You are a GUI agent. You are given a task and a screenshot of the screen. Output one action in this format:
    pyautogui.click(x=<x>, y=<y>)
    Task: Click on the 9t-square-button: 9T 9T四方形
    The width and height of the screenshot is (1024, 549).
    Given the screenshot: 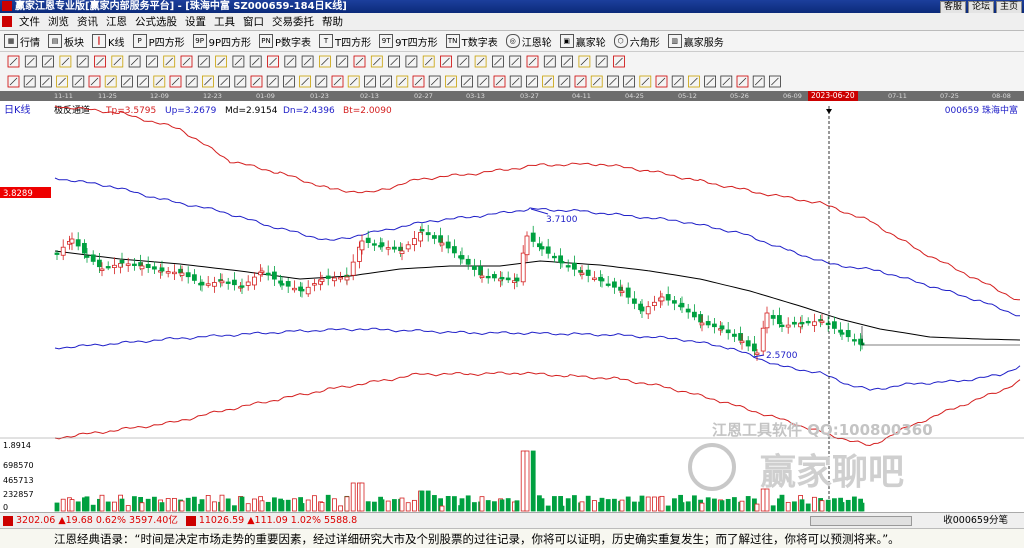 What is the action you would take?
    pyautogui.click(x=408, y=41)
    